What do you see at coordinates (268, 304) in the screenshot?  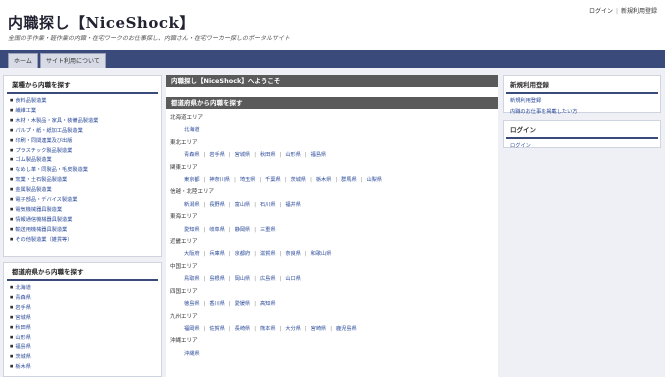 I see `pref-link: 高知県` at bounding box center [268, 304].